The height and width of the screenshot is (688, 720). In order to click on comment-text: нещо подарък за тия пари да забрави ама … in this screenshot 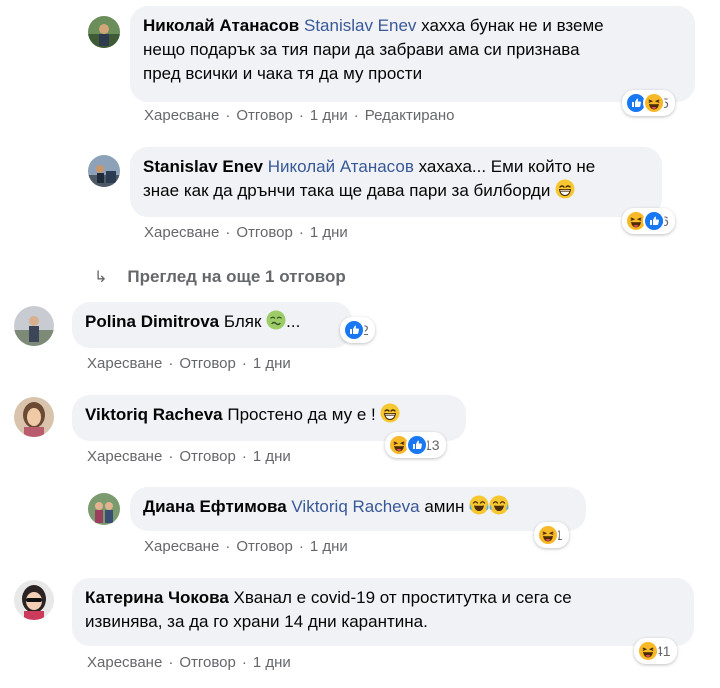, I will do `click(361, 49)`.